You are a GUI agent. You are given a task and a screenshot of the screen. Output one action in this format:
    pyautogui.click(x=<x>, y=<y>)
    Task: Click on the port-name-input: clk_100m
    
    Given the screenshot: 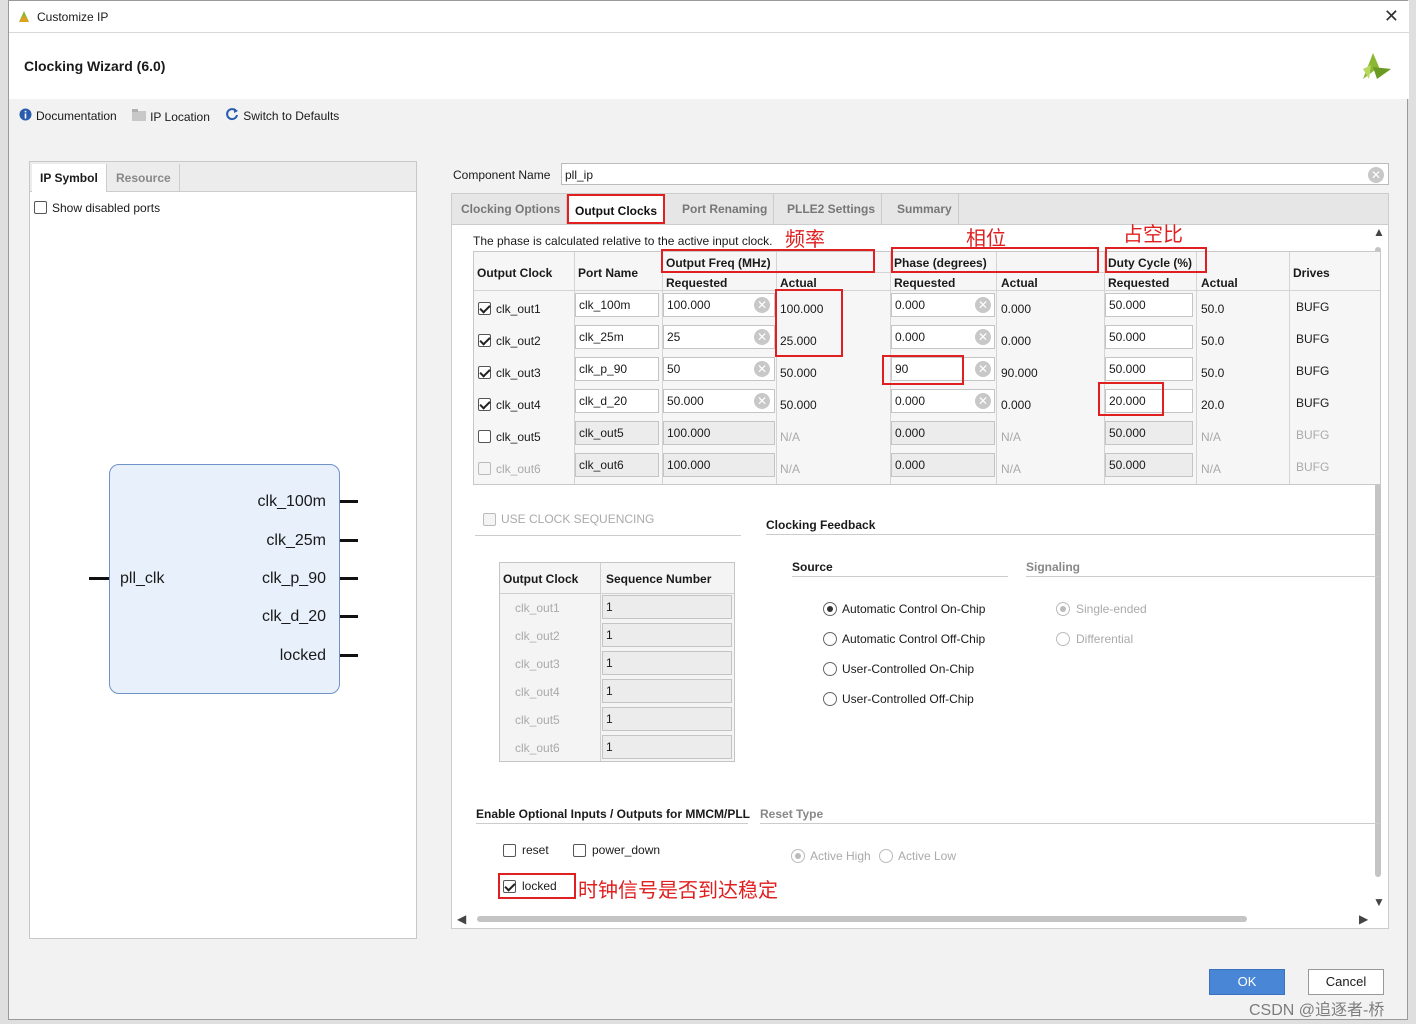 What is the action you would take?
    pyautogui.click(x=617, y=305)
    